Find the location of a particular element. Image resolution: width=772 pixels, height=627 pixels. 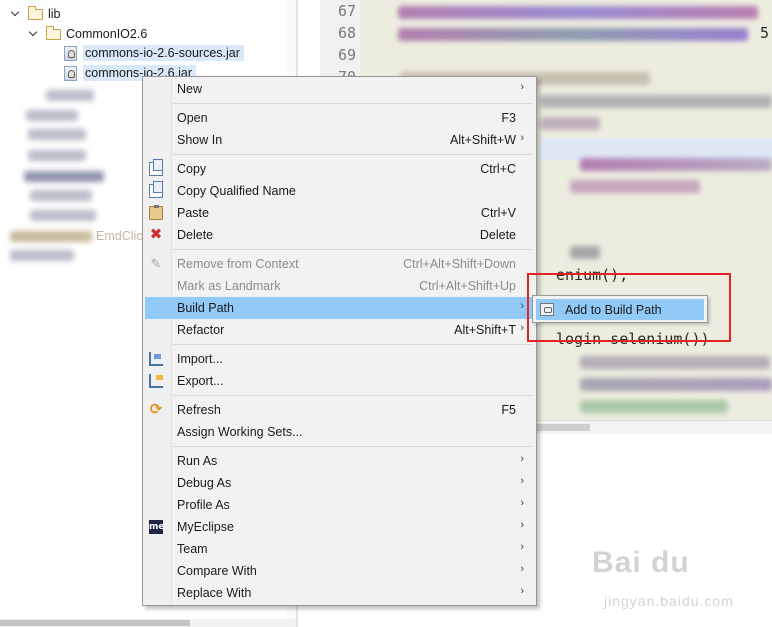

copy-icon is located at coordinates (156, 167).